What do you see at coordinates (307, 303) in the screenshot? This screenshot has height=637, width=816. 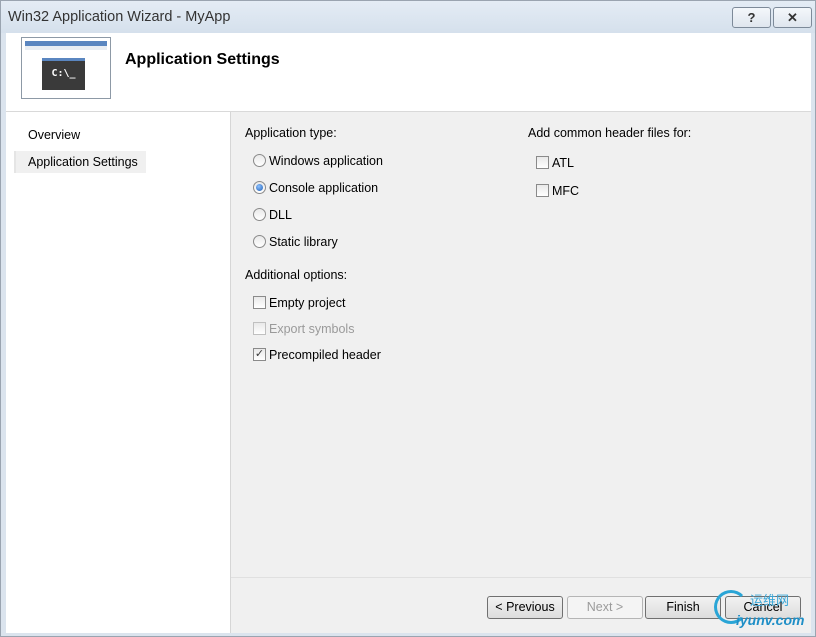 I see `checkbox-label: Empty project` at bounding box center [307, 303].